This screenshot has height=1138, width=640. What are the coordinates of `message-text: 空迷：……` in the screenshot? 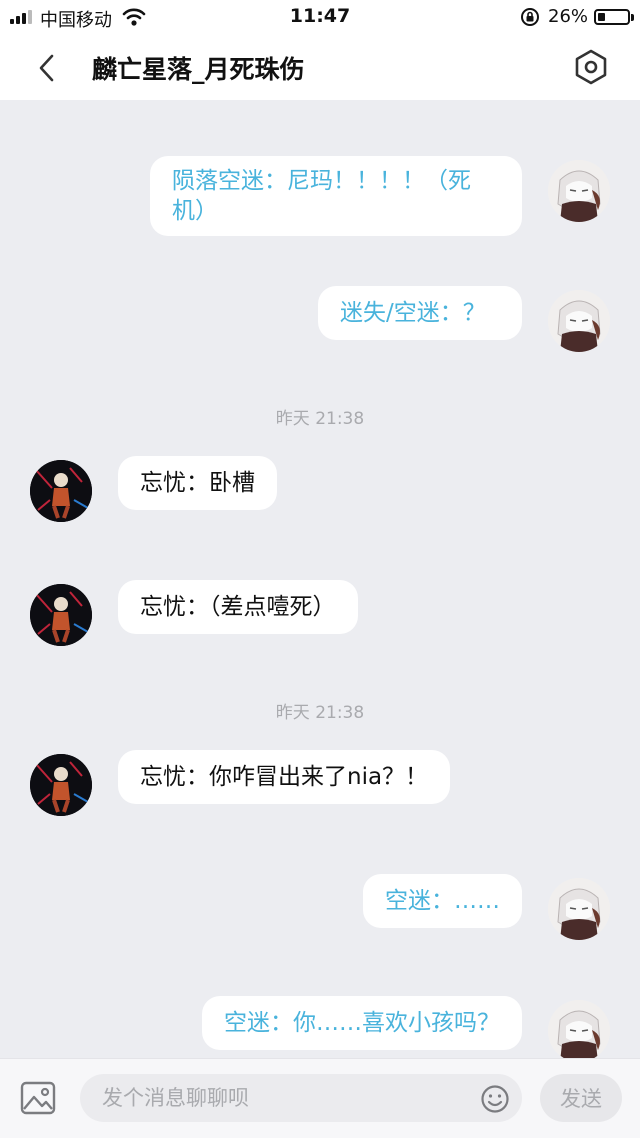 It's located at (442, 901).